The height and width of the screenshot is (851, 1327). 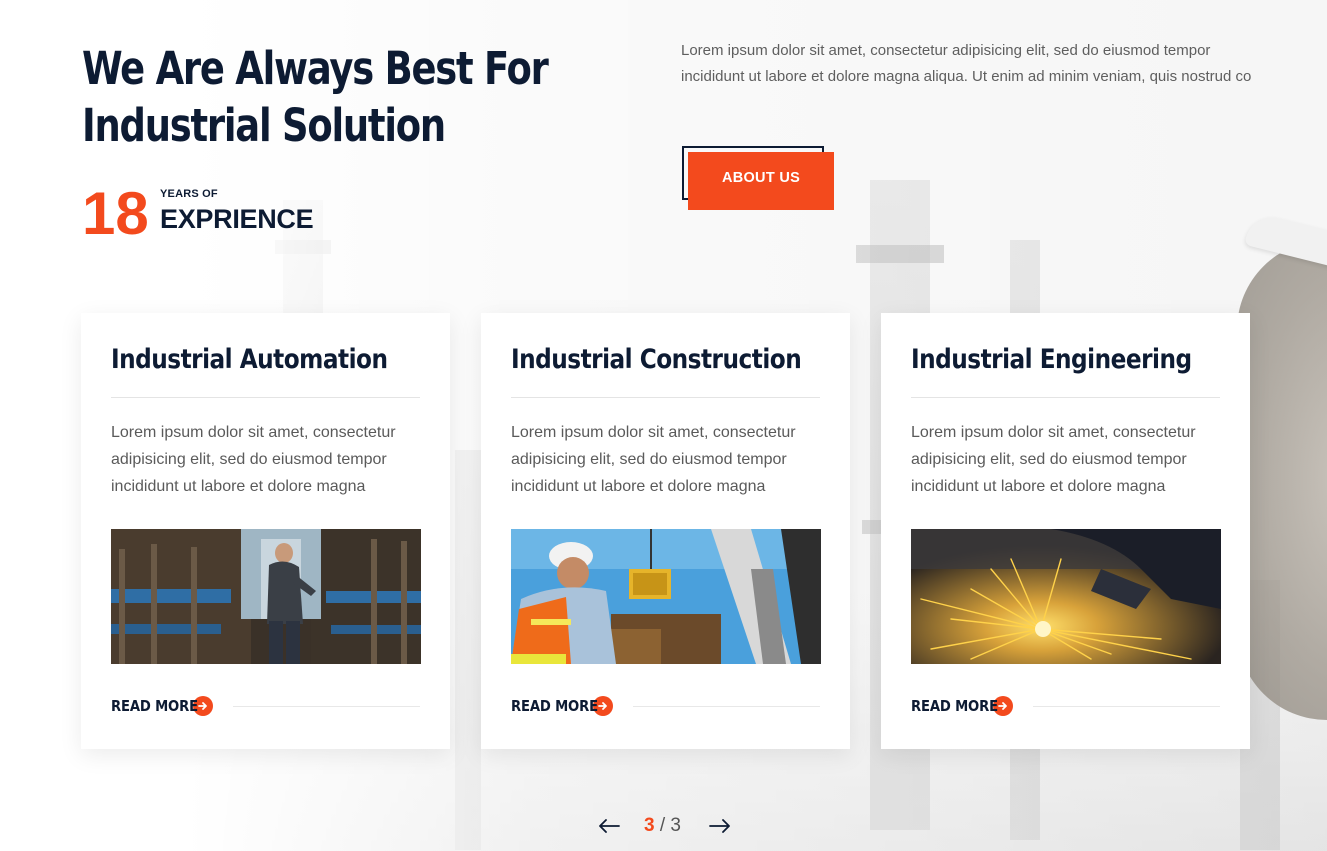 I want to click on arrow-right-icon, so click(x=720, y=826).